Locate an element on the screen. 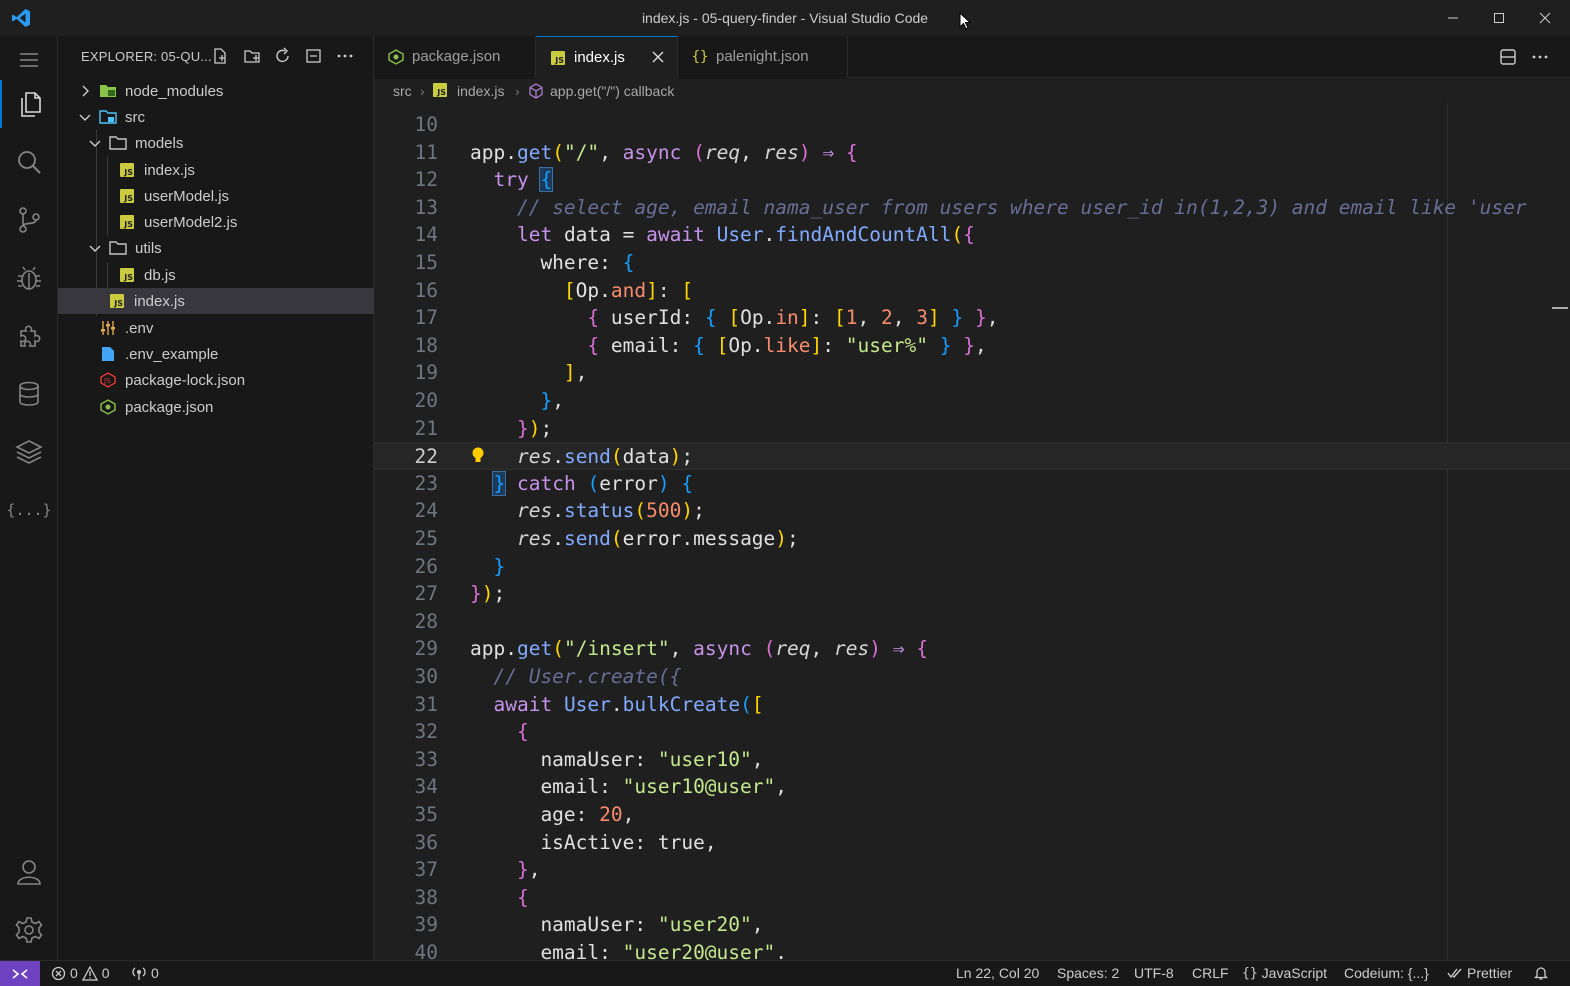 The image size is (1570, 986). source-control-activity-button is located at coordinates (29, 220).